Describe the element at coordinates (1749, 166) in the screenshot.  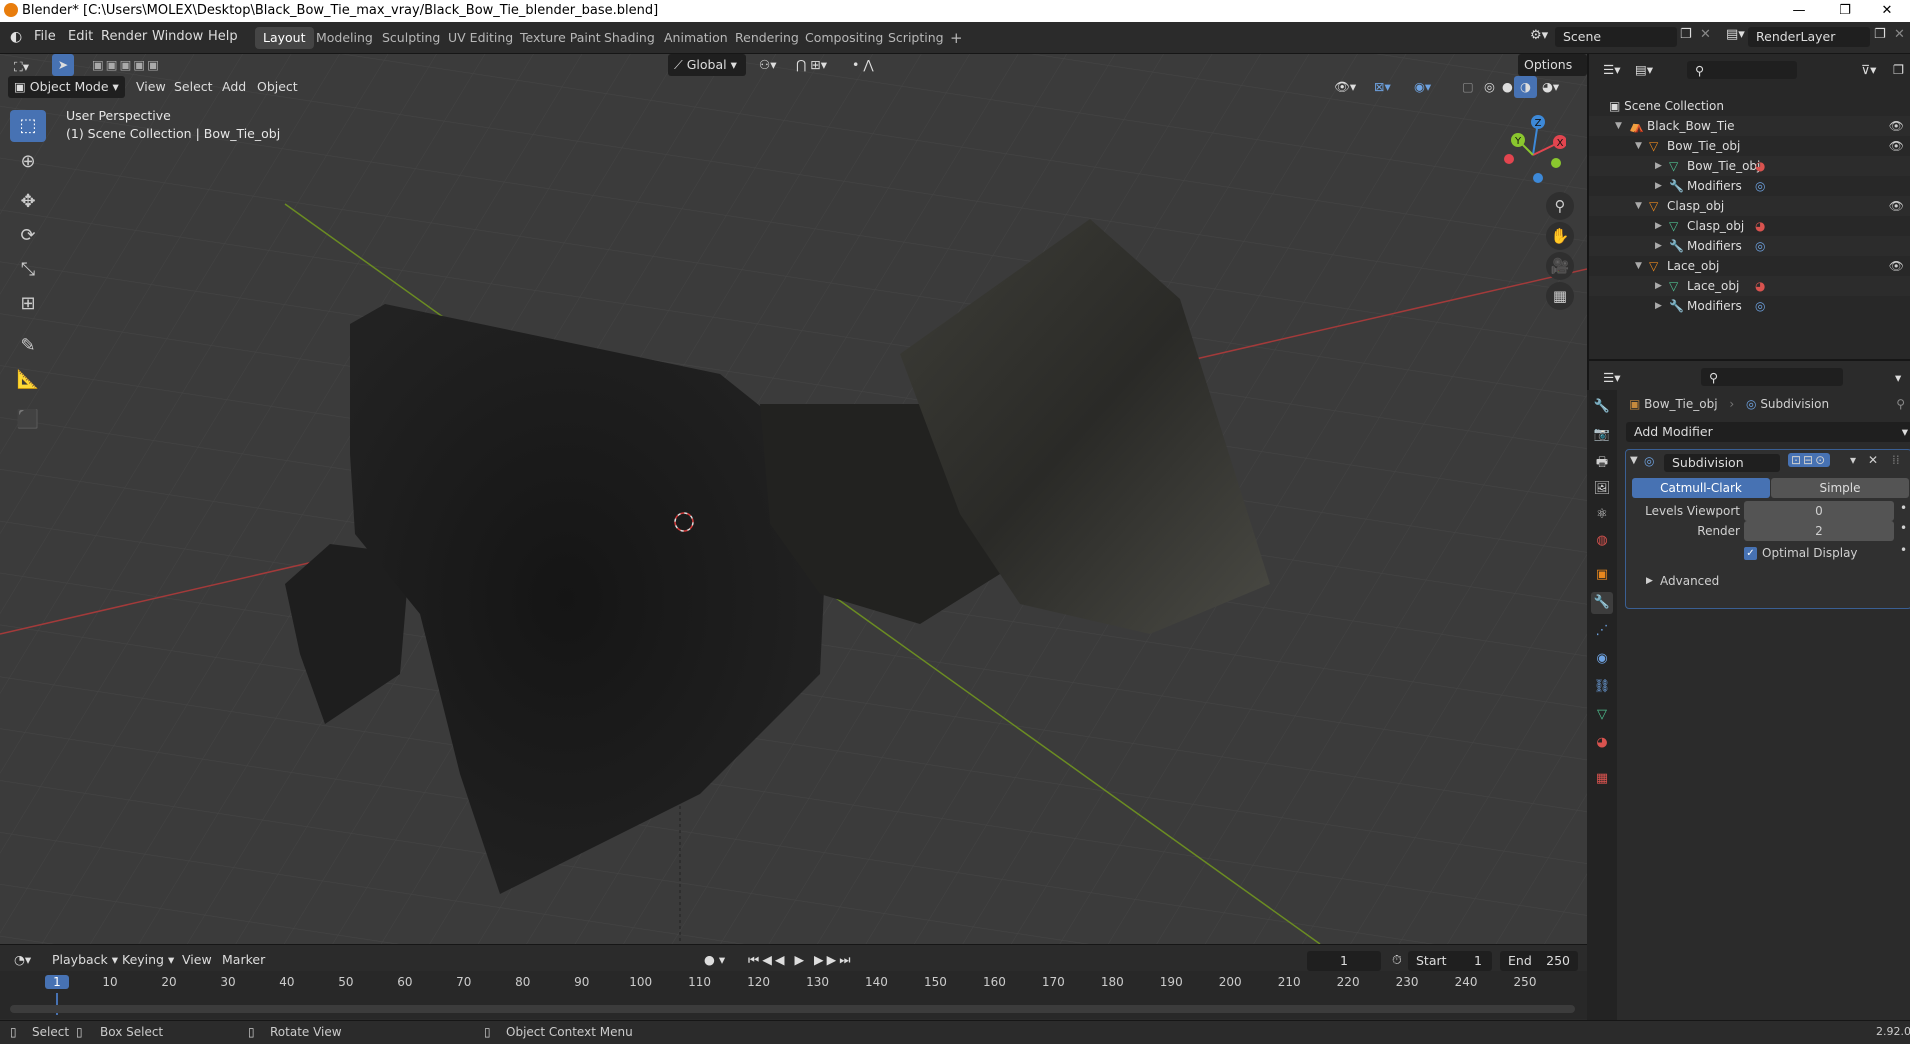
I see `outliner-row: ▶ ▽ Bow_Tie_obj ◕` at that location.